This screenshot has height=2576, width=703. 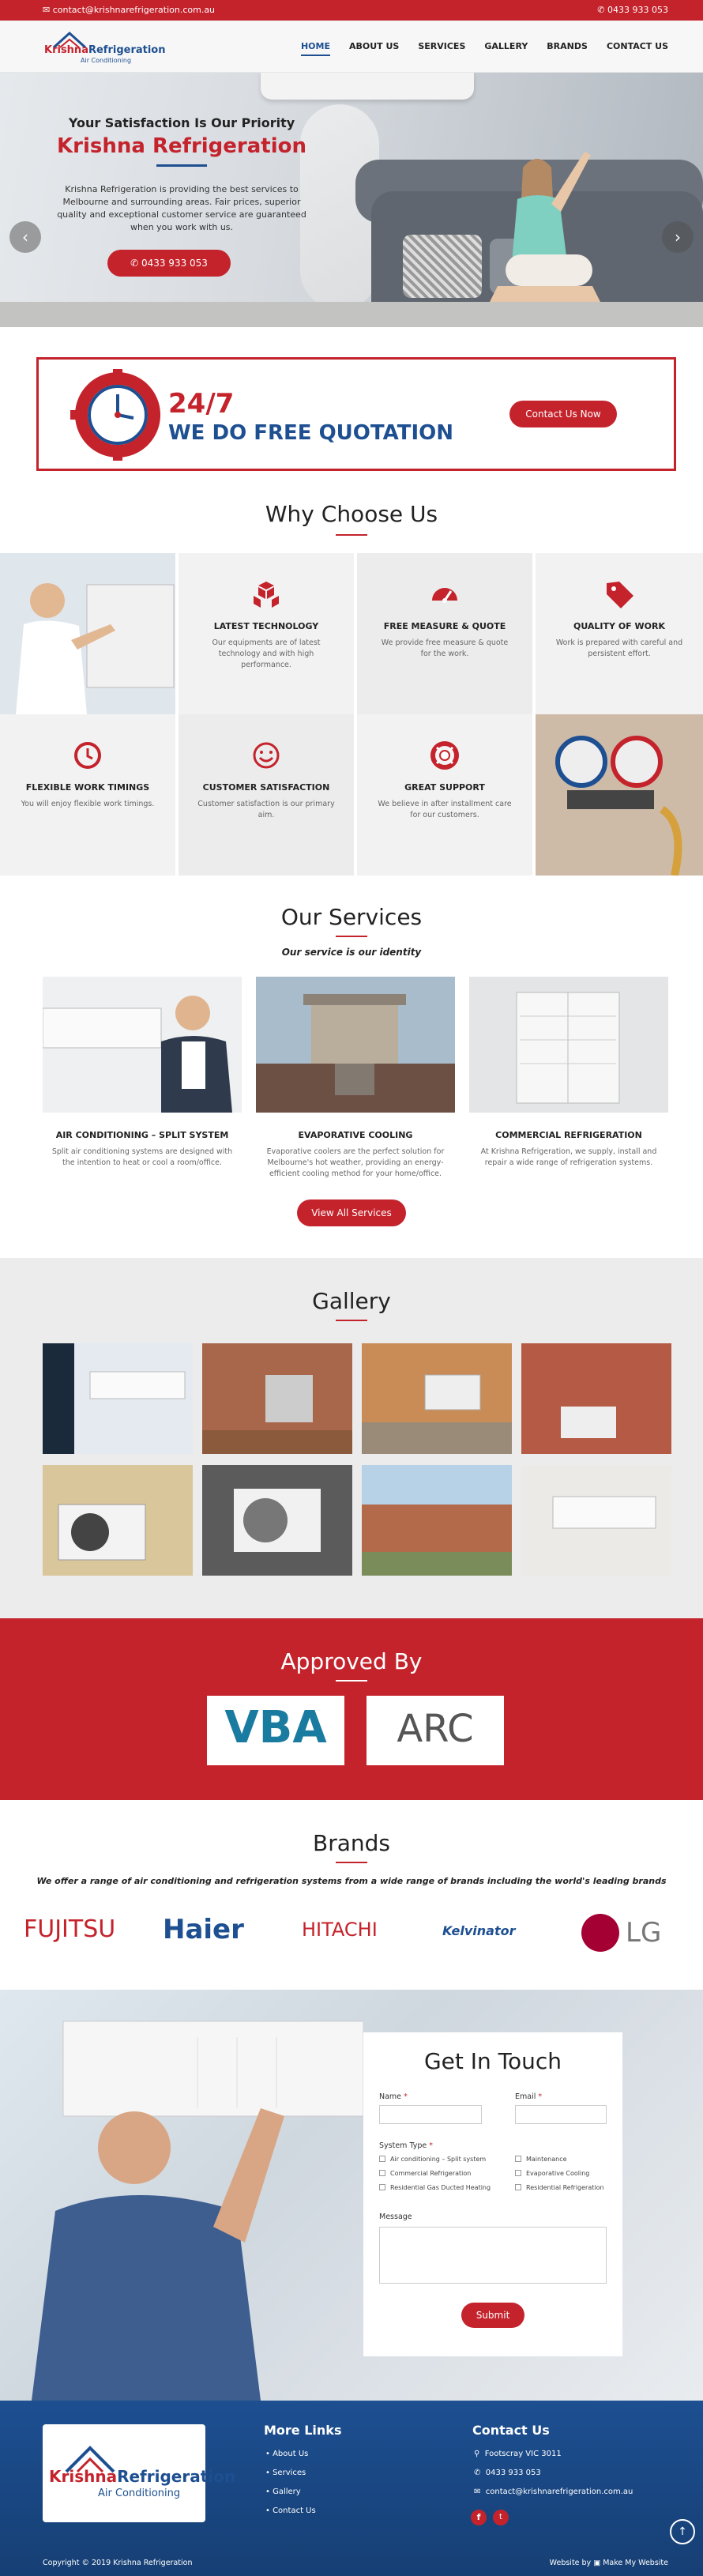 I want to click on email-input, so click(x=561, y=2114).